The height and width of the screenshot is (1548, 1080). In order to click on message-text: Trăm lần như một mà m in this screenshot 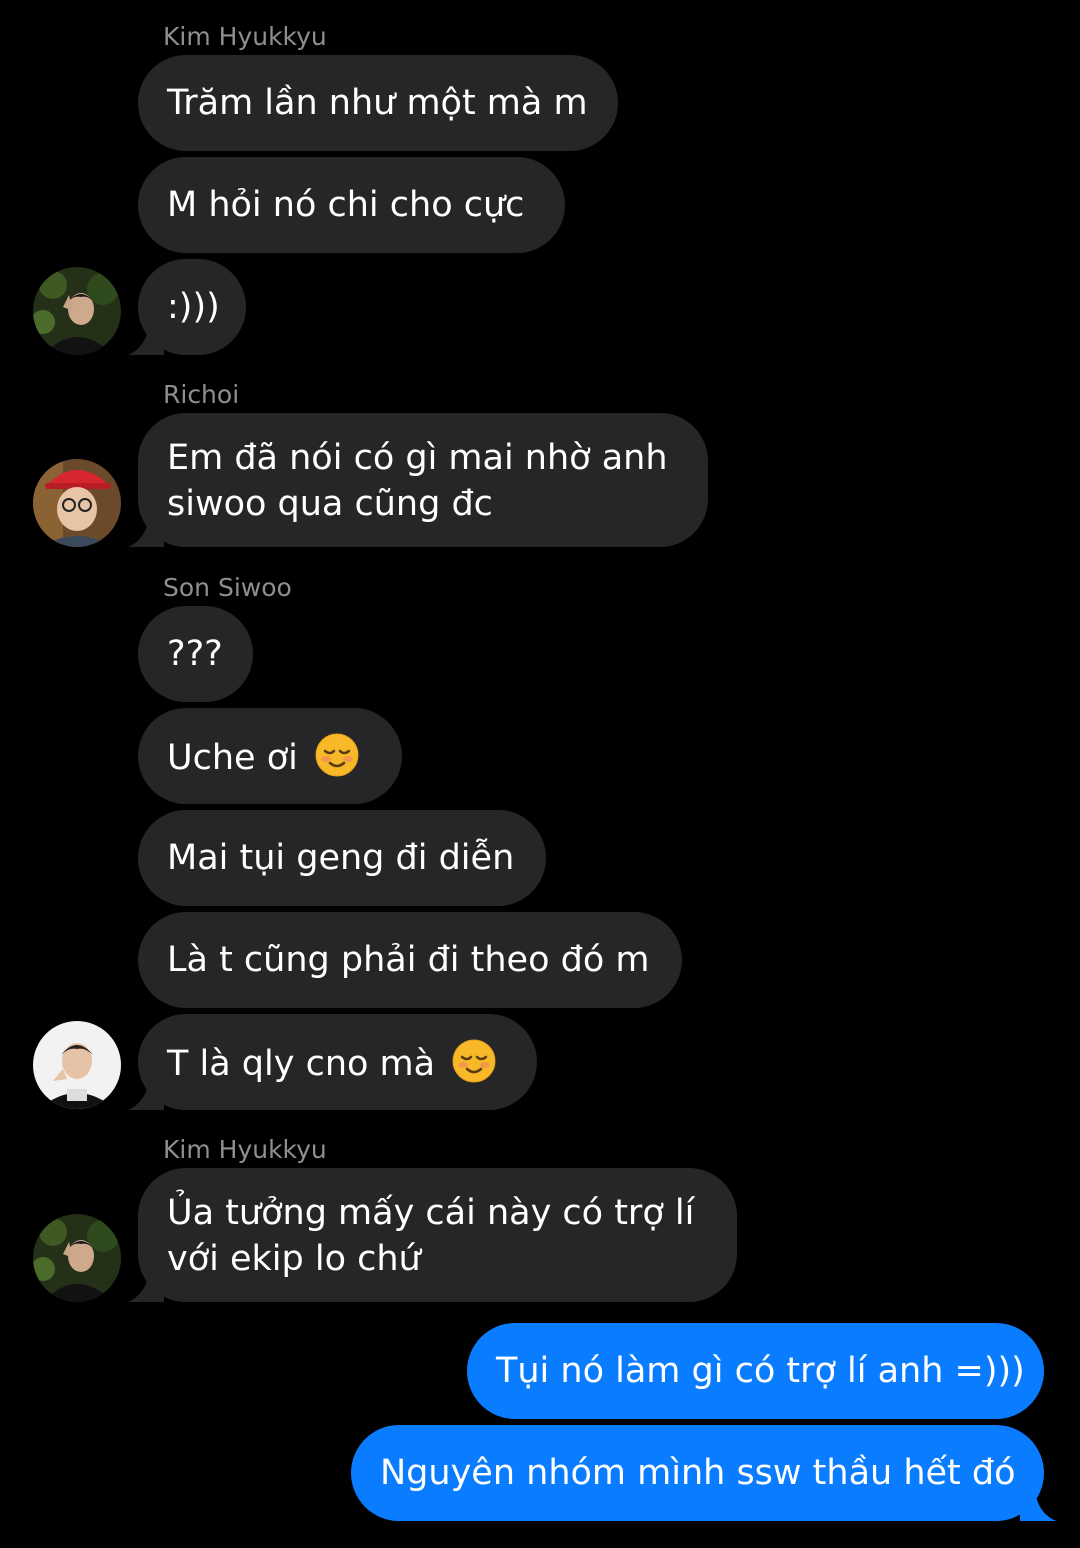, I will do `click(377, 103)`.